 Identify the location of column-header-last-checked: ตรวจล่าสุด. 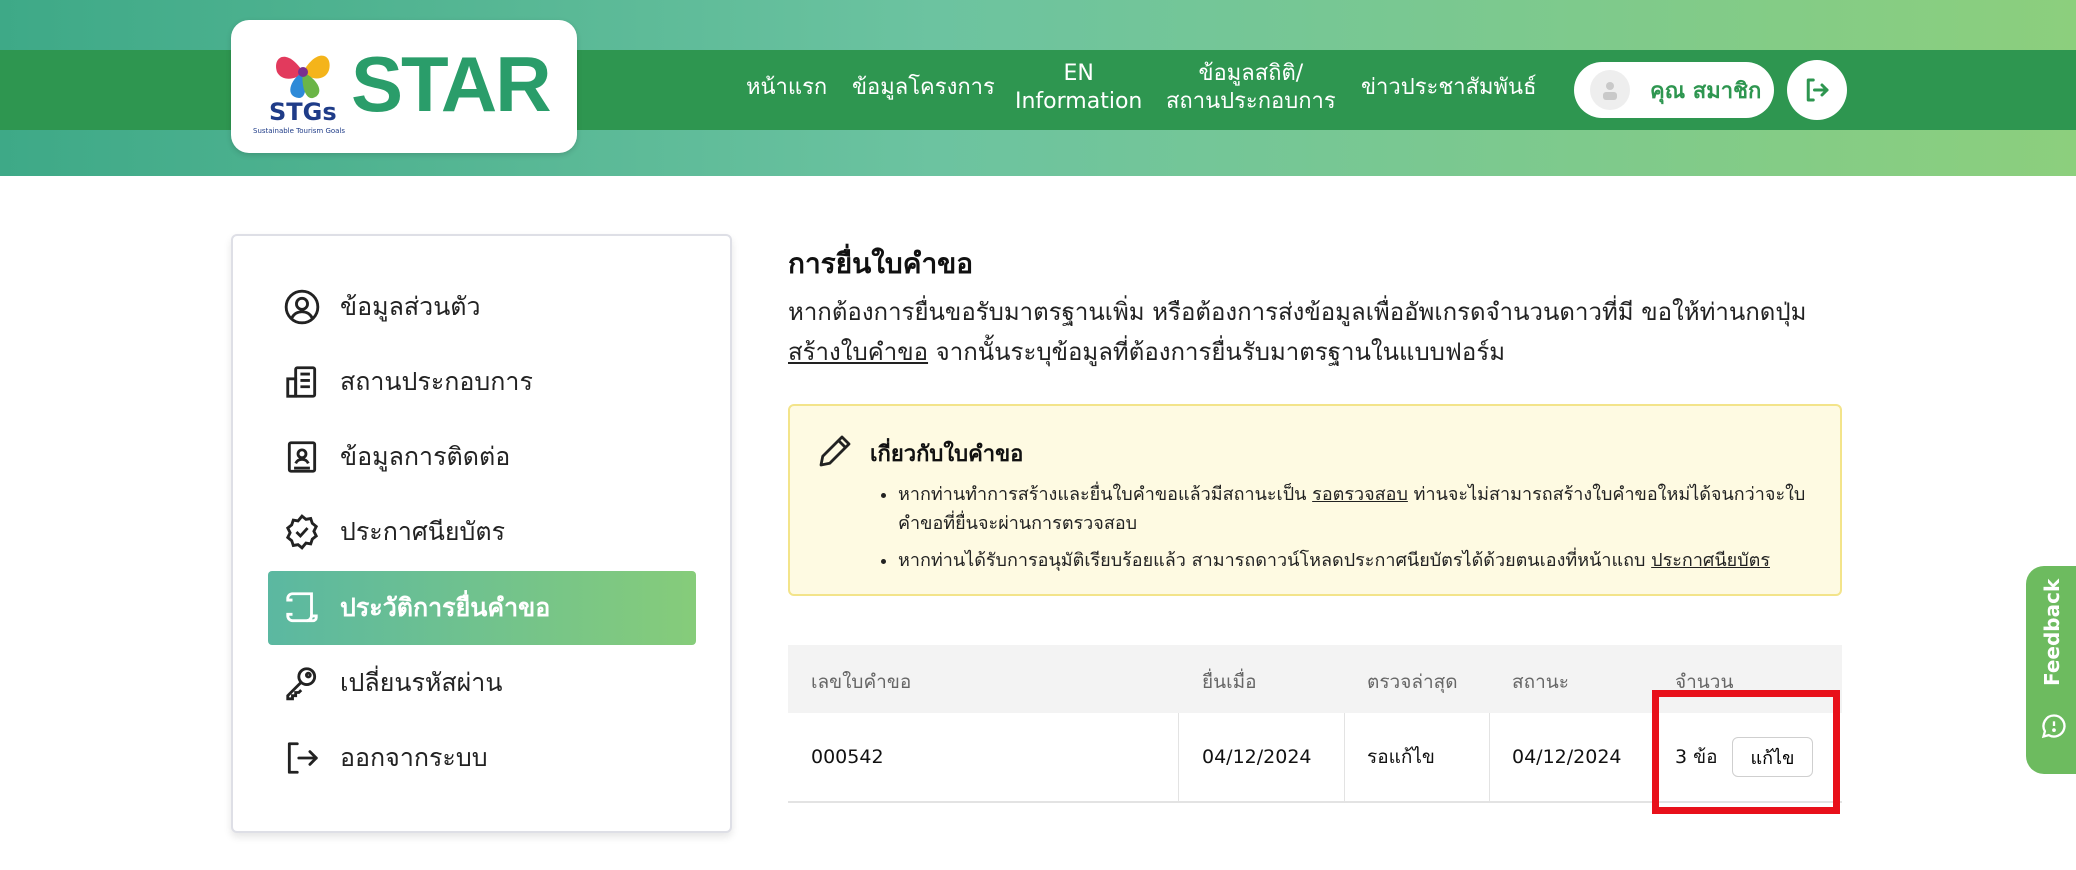
(1412, 682).